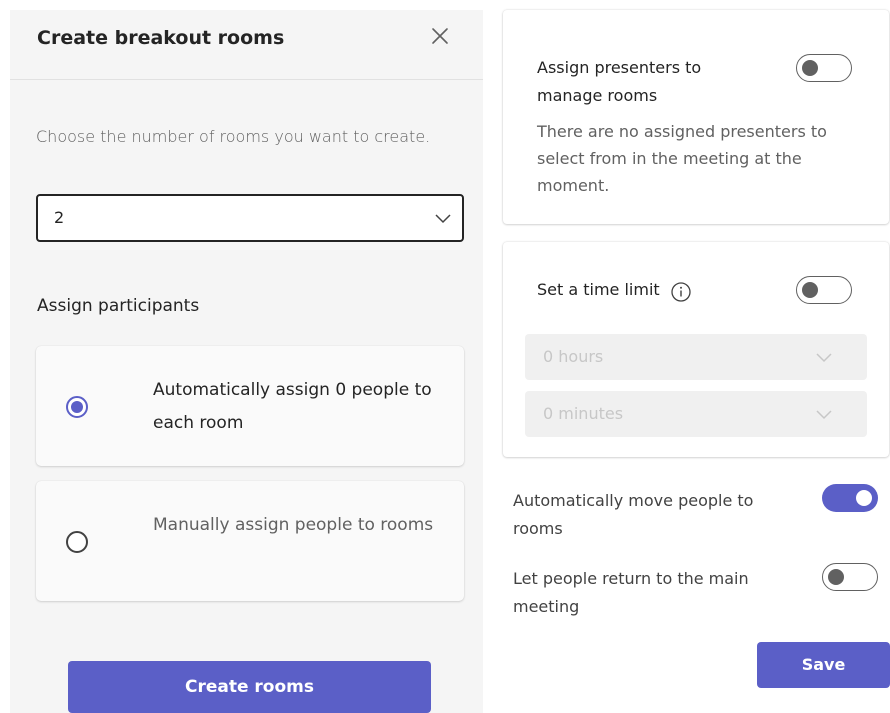 Image resolution: width=890 pixels, height=713 pixels. What do you see at coordinates (696, 357) in the screenshot?
I see `hours-dropdown: 0 hours` at bounding box center [696, 357].